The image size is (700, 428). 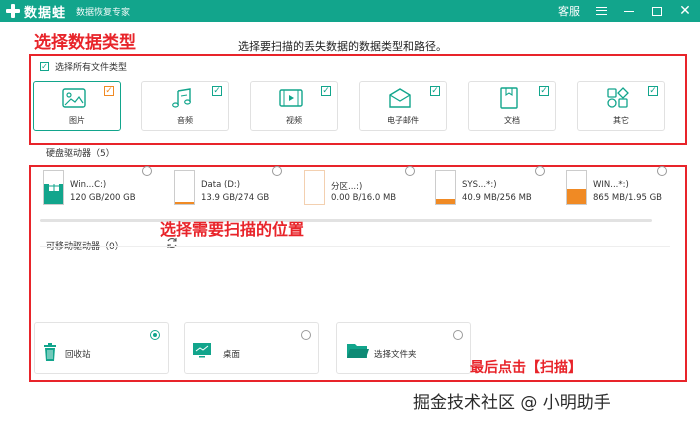 I want to click on file-type-other: ✓ 其它, so click(x=621, y=106).